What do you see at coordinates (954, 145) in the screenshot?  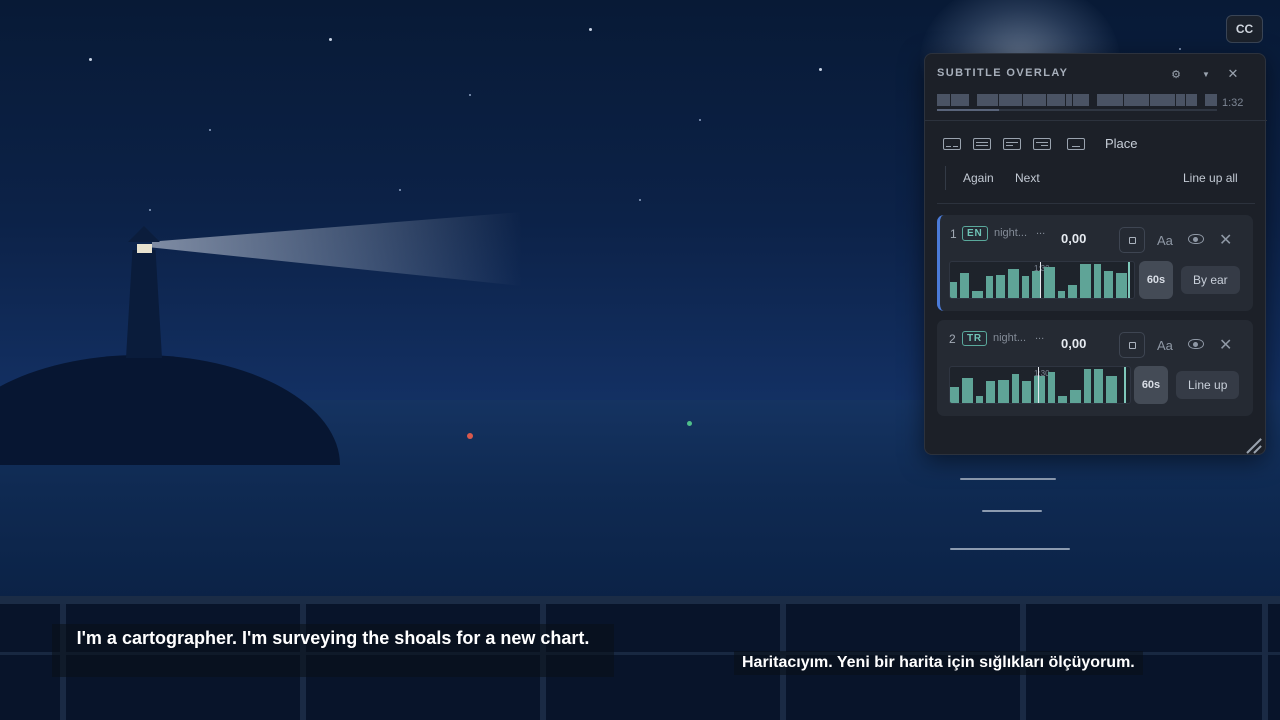 I see `position-bottom-split-button` at bounding box center [954, 145].